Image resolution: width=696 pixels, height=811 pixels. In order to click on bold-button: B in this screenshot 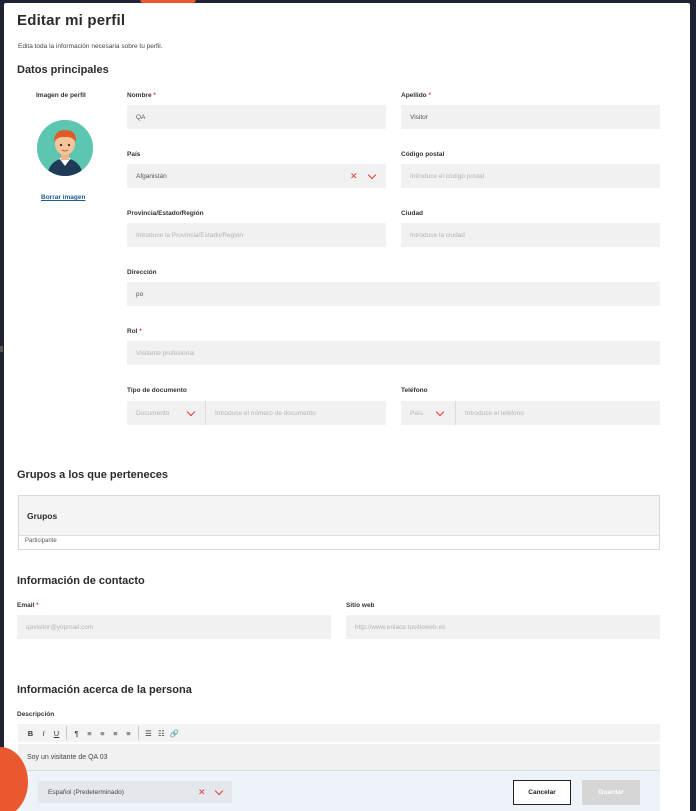, I will do `click(30, 733)`.